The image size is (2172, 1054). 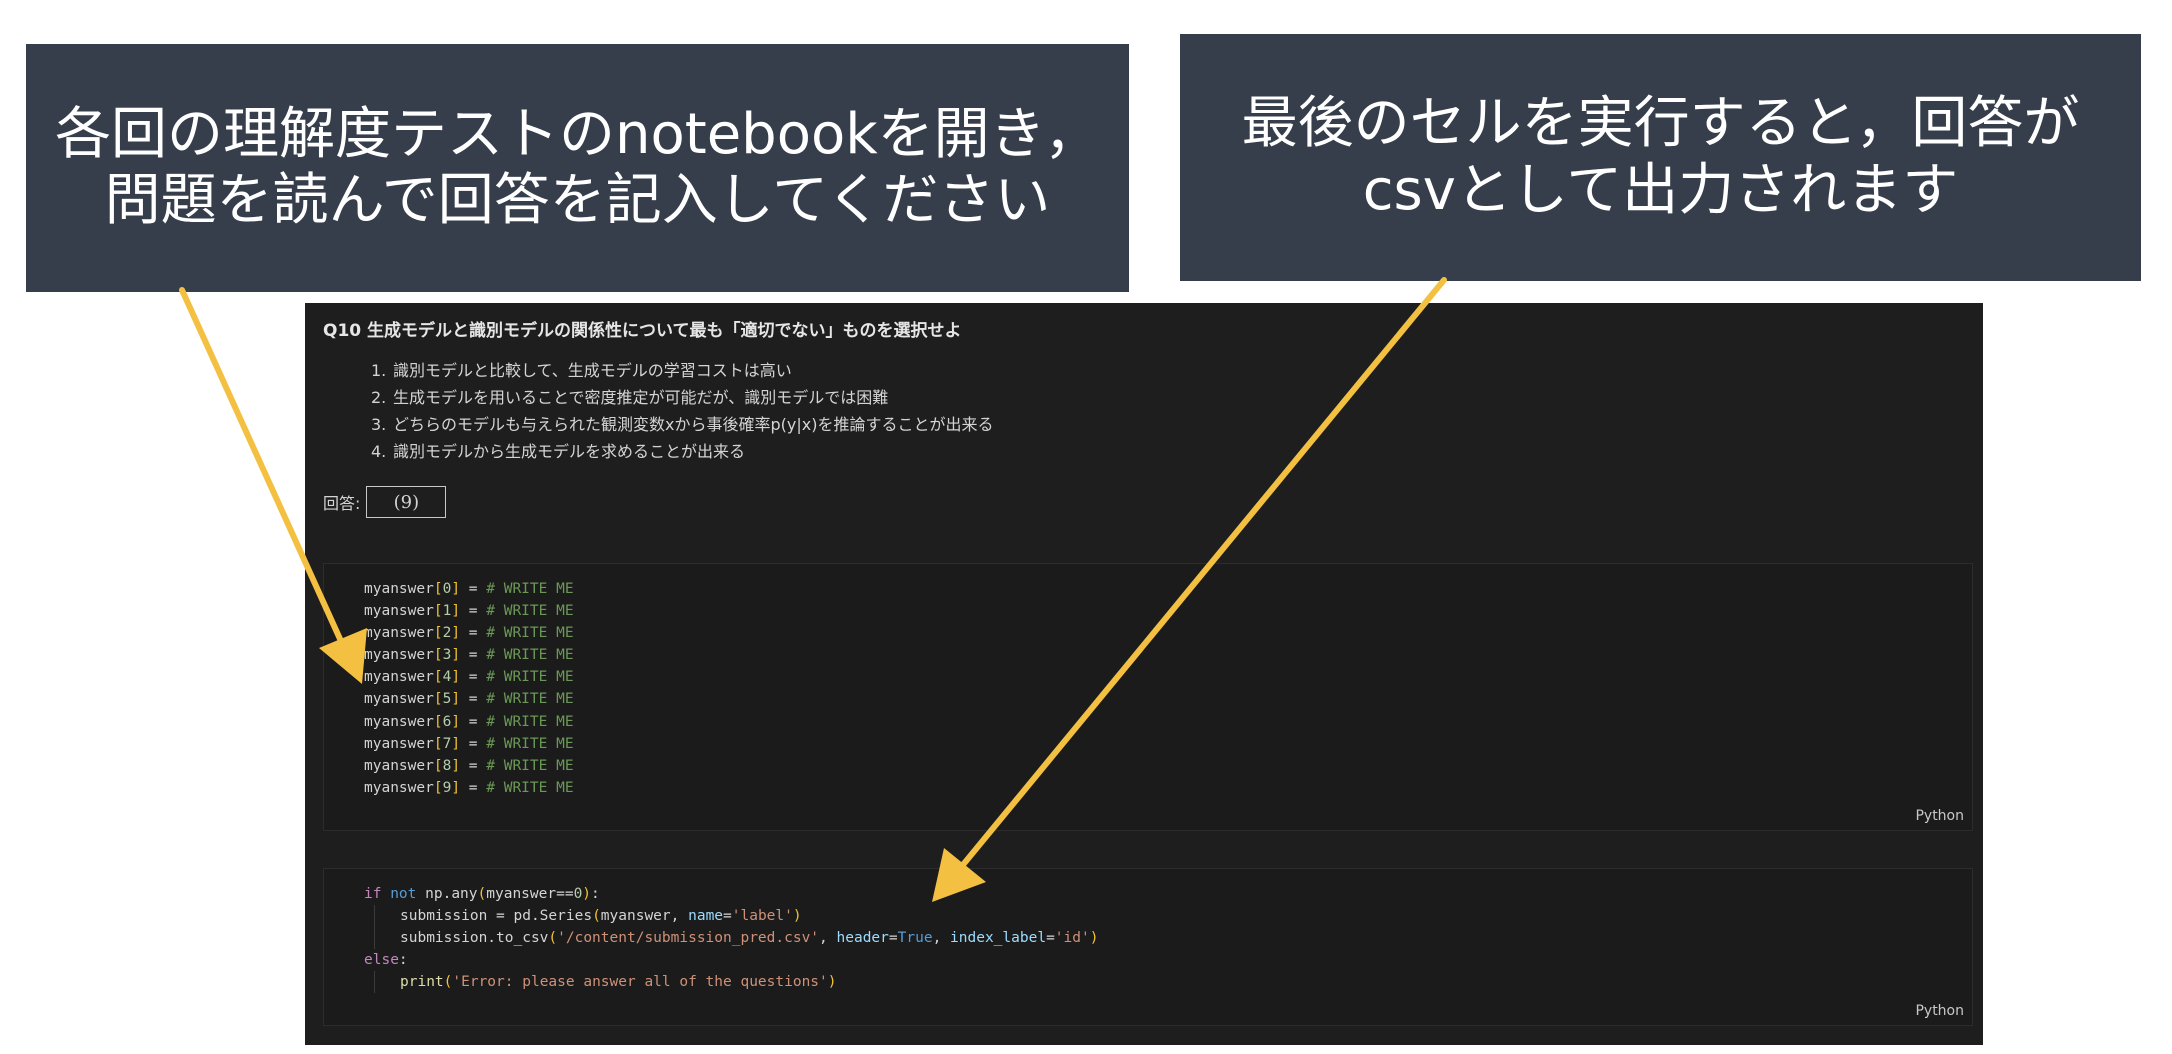 What do you see at coordinates (342, 503) in the screenshot?
I see `answer-label: 回答:` at bounding box center [342, 503].